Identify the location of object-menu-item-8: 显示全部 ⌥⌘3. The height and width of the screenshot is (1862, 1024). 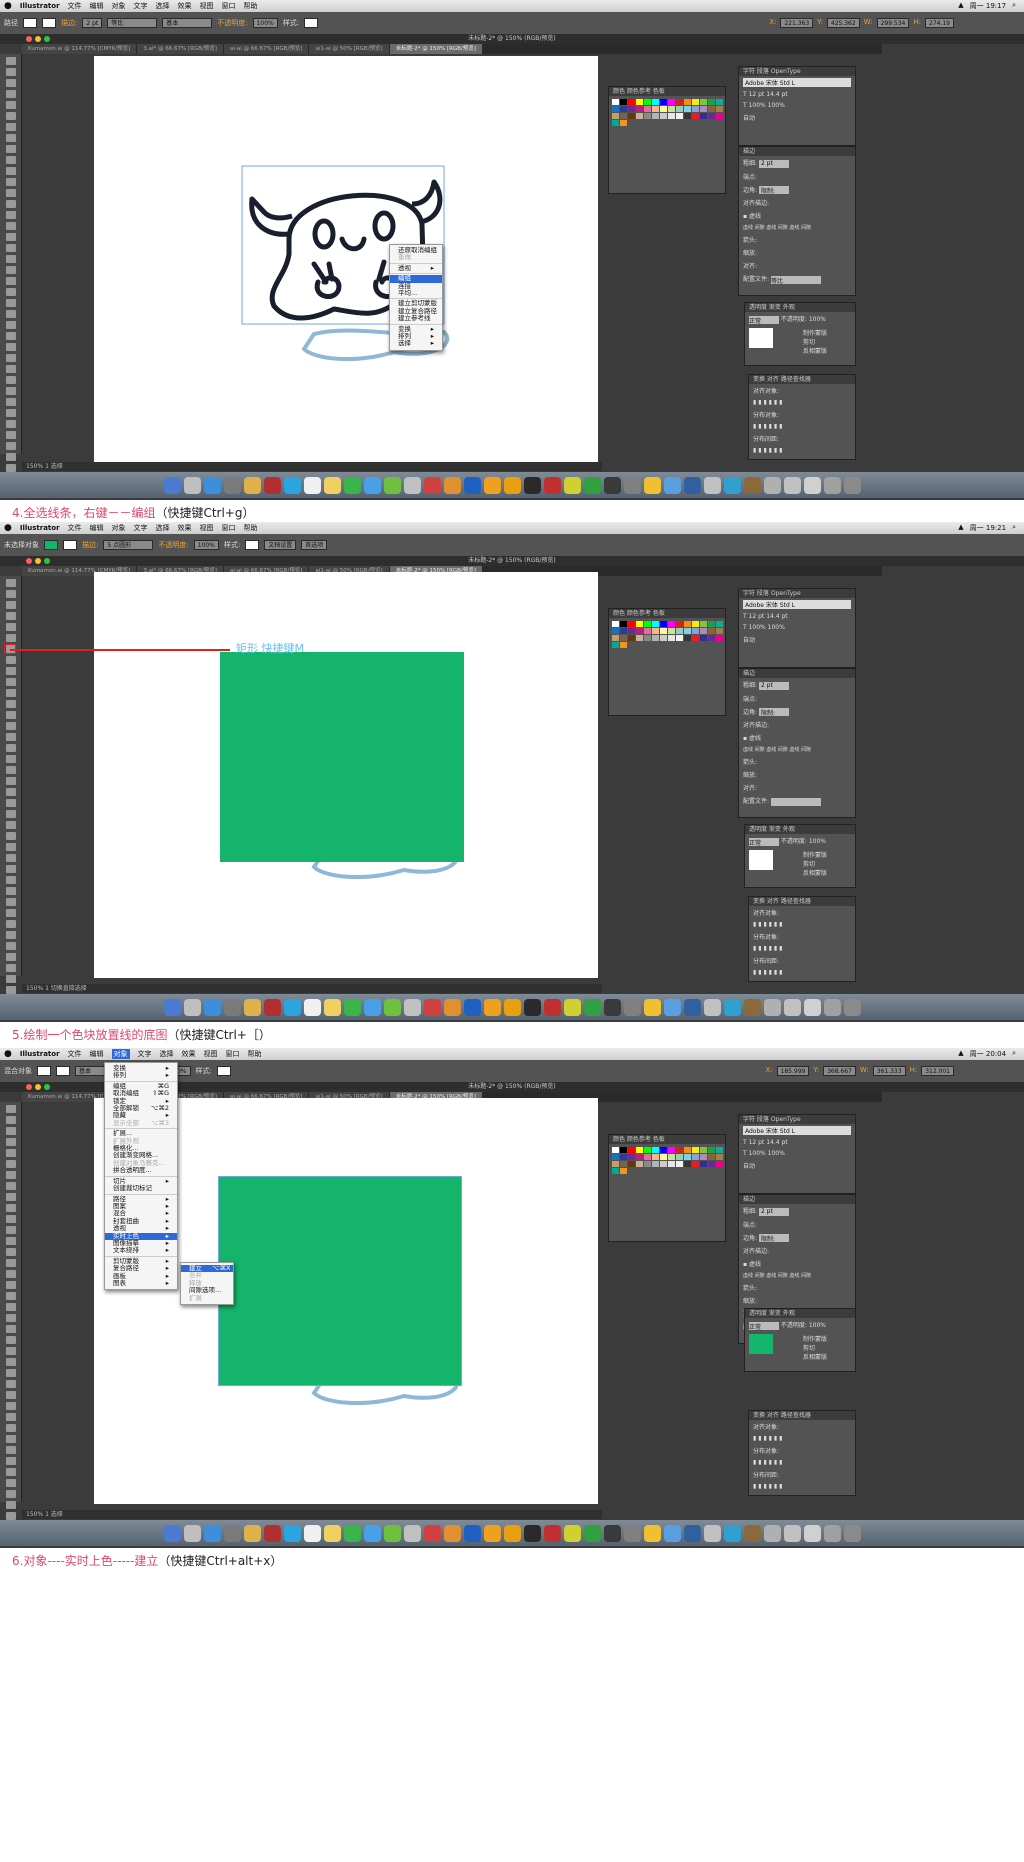
(141, 1123).